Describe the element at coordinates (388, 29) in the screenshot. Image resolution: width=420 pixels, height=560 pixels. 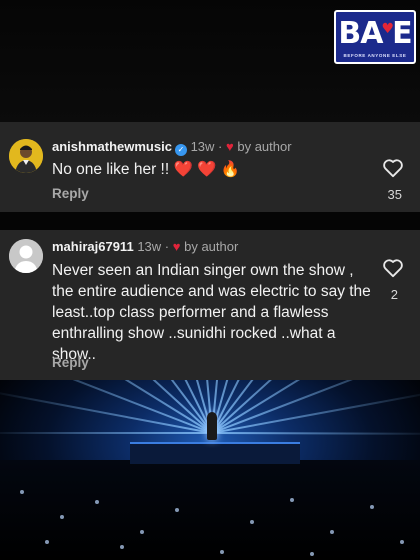
I see `logo-heart-icon: ♥` at that location.